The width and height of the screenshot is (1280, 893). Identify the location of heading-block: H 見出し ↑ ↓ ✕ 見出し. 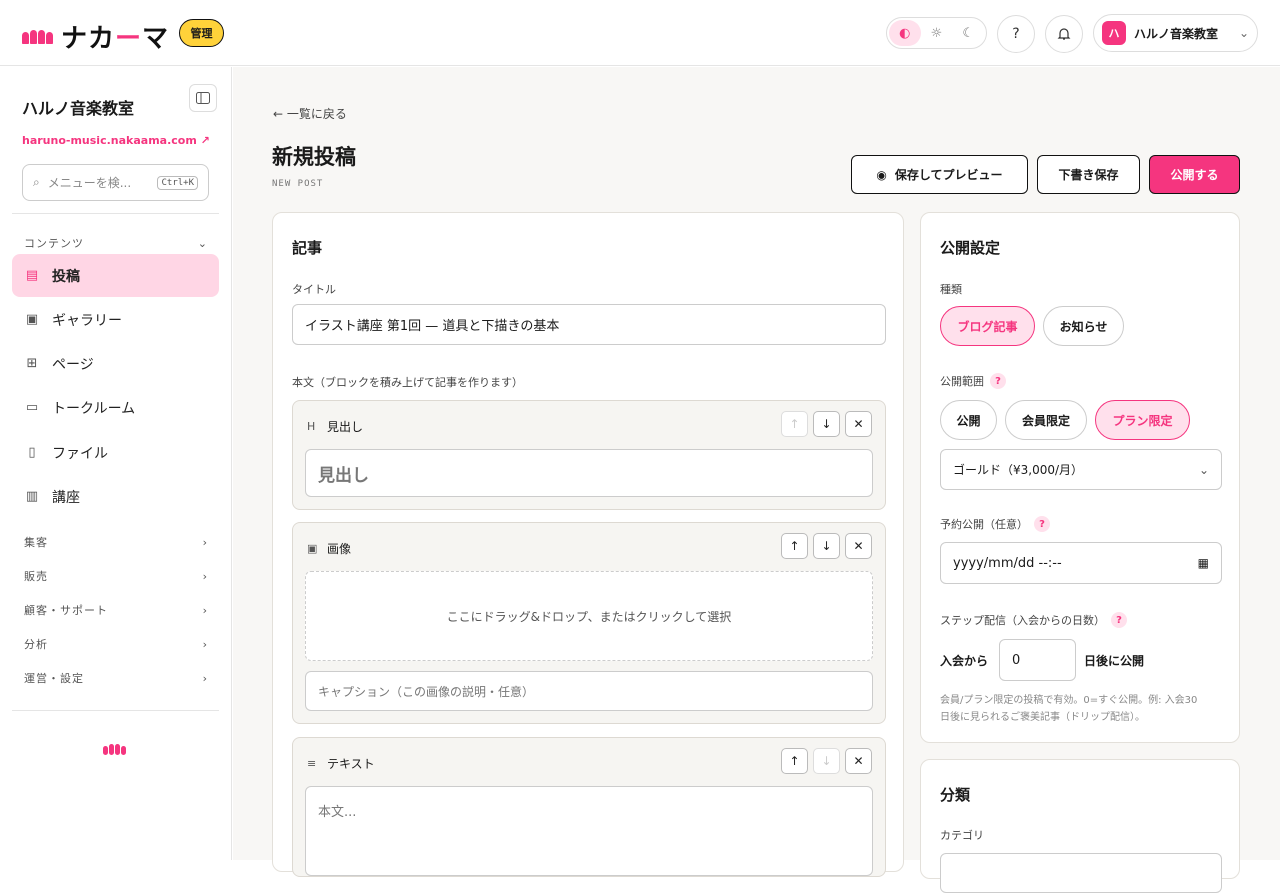
(589, 455).